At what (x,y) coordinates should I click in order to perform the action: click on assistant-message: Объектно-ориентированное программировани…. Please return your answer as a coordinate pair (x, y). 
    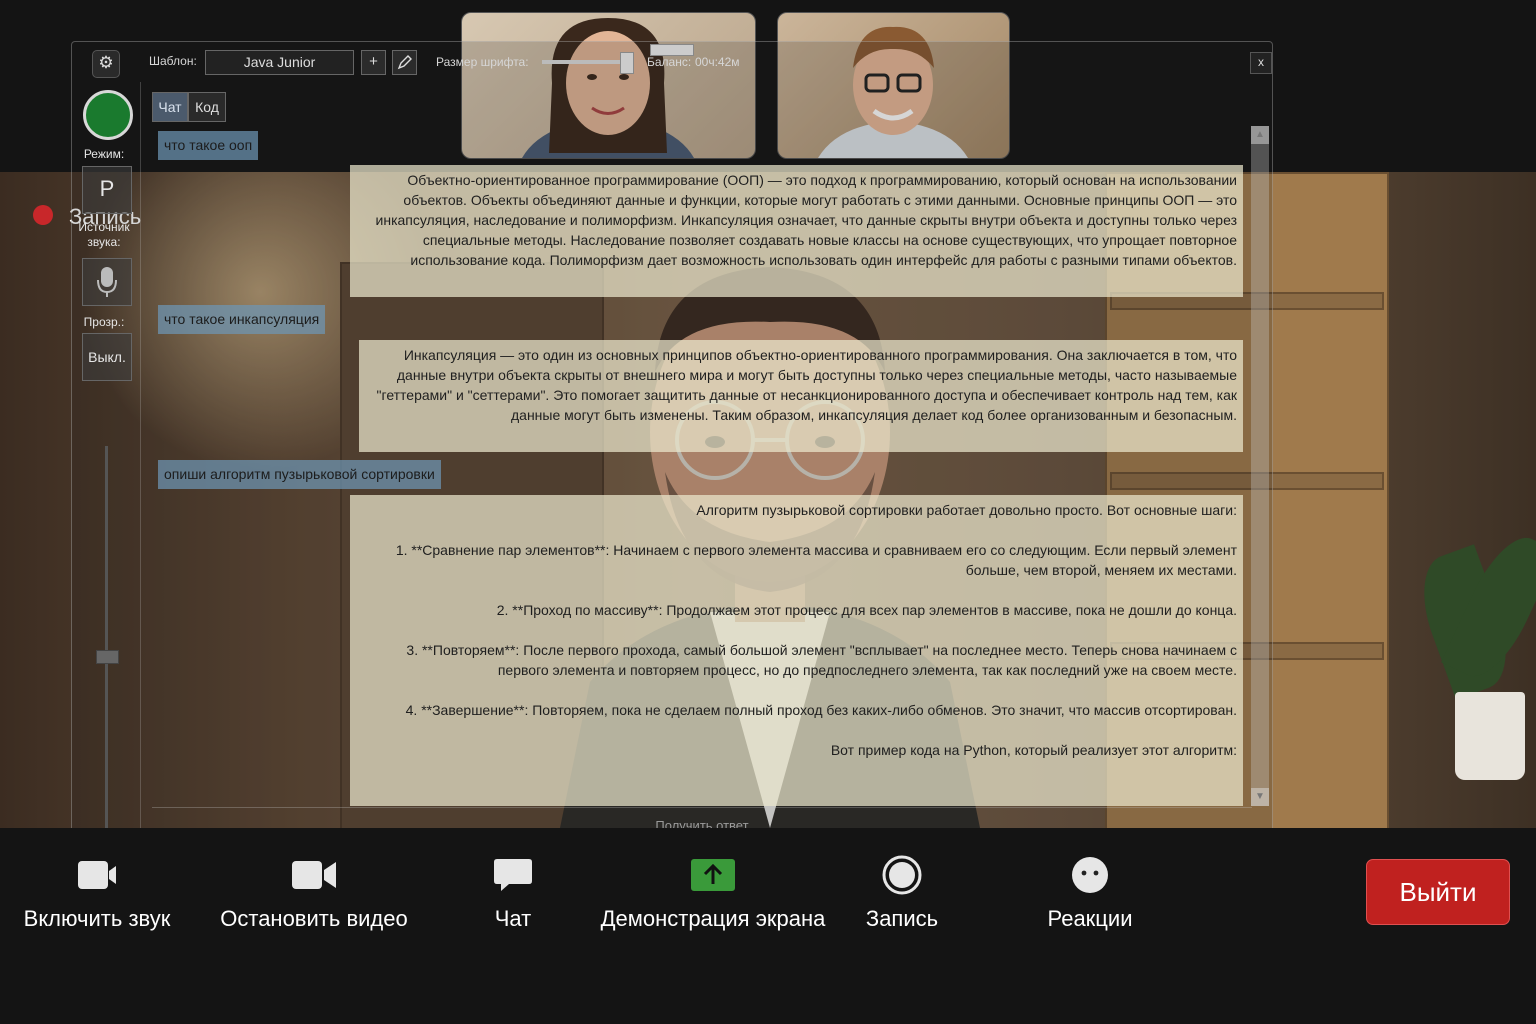
    Looking at the image, I should click on (796, 231).